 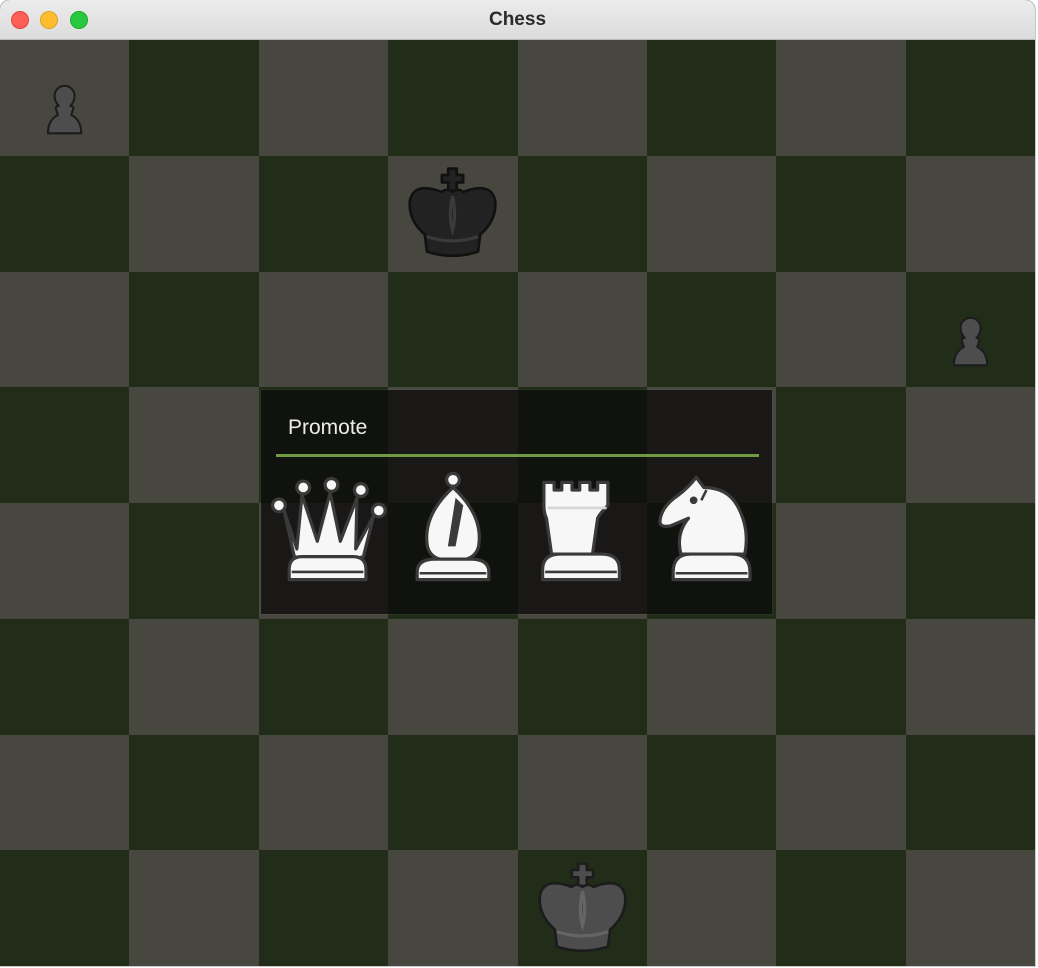 I want to click on square-a6, so click(x=65, y=329).